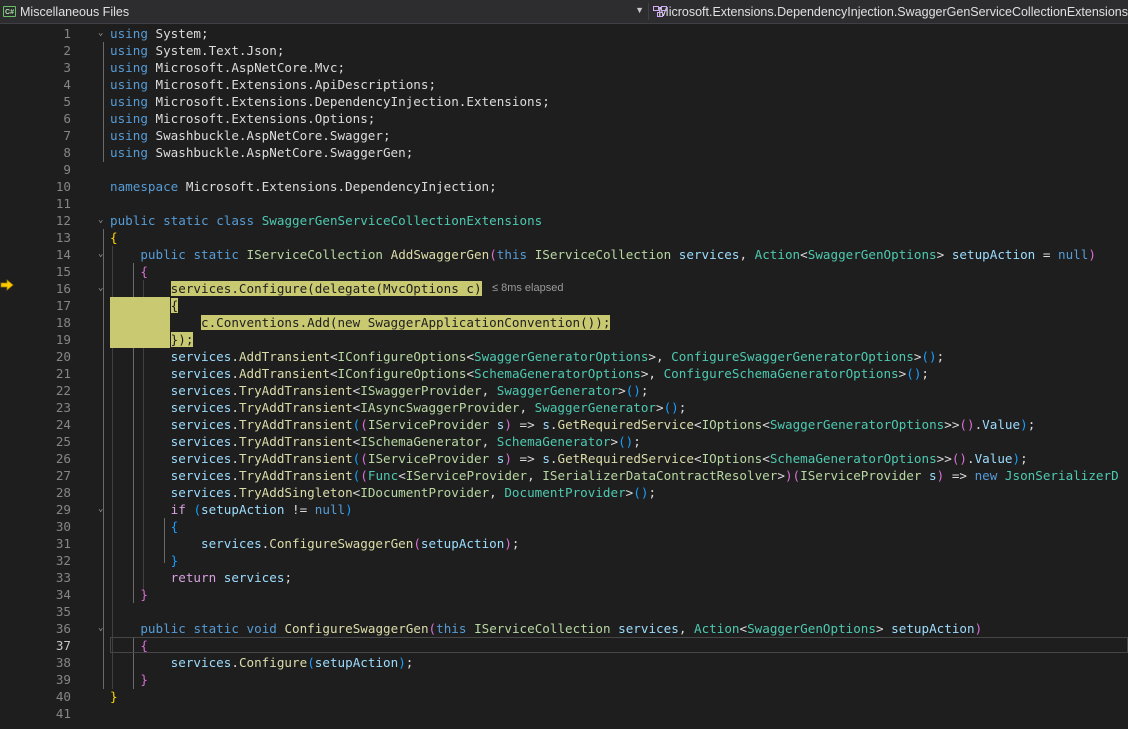 Image resolution: width=1128 pixels, height=729 pixels. I want to click on code-text: using Microsoft.AspNetCore.Mvc;, so click(227, 67).